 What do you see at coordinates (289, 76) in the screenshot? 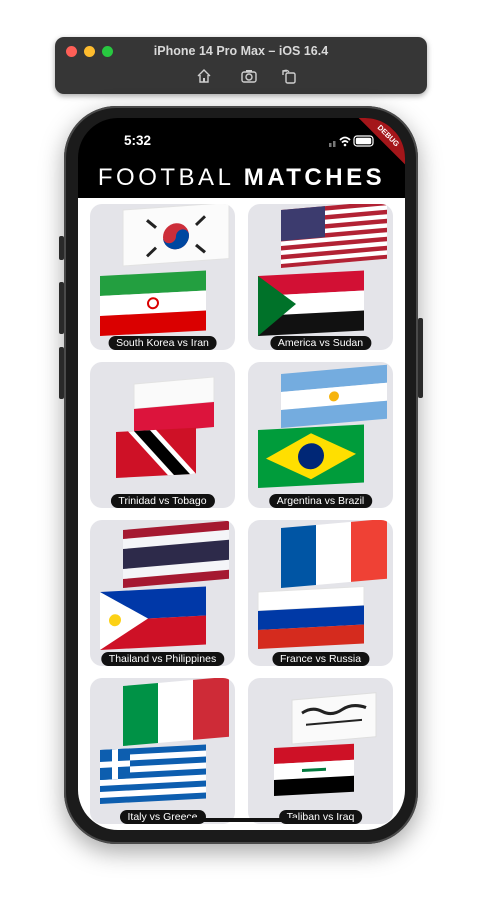
I see `rotate-icon` at bounding box center [289, 76].